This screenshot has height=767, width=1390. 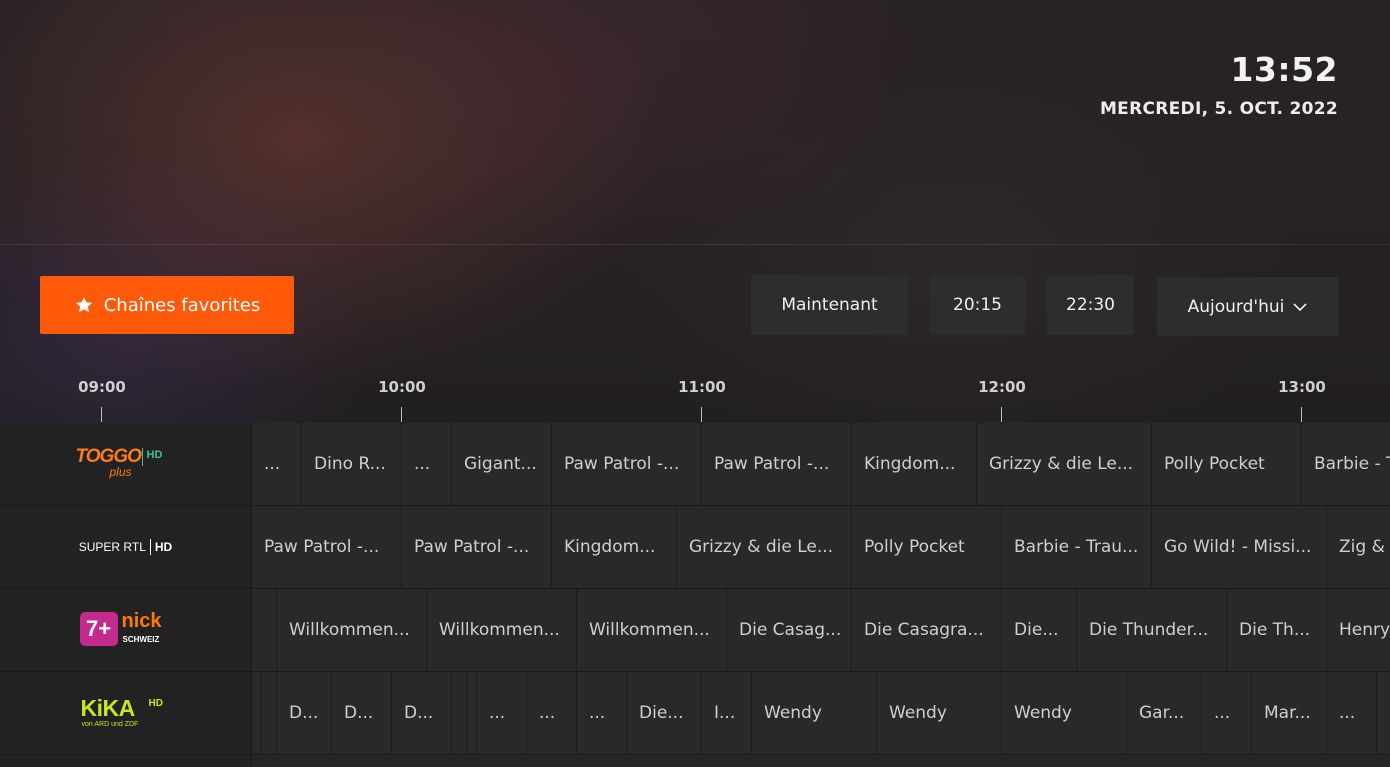 What do you see at coordinates (141, 621) in the screenshot?
I see `nick-logo-word: nick` at bounding box center [141, 621].